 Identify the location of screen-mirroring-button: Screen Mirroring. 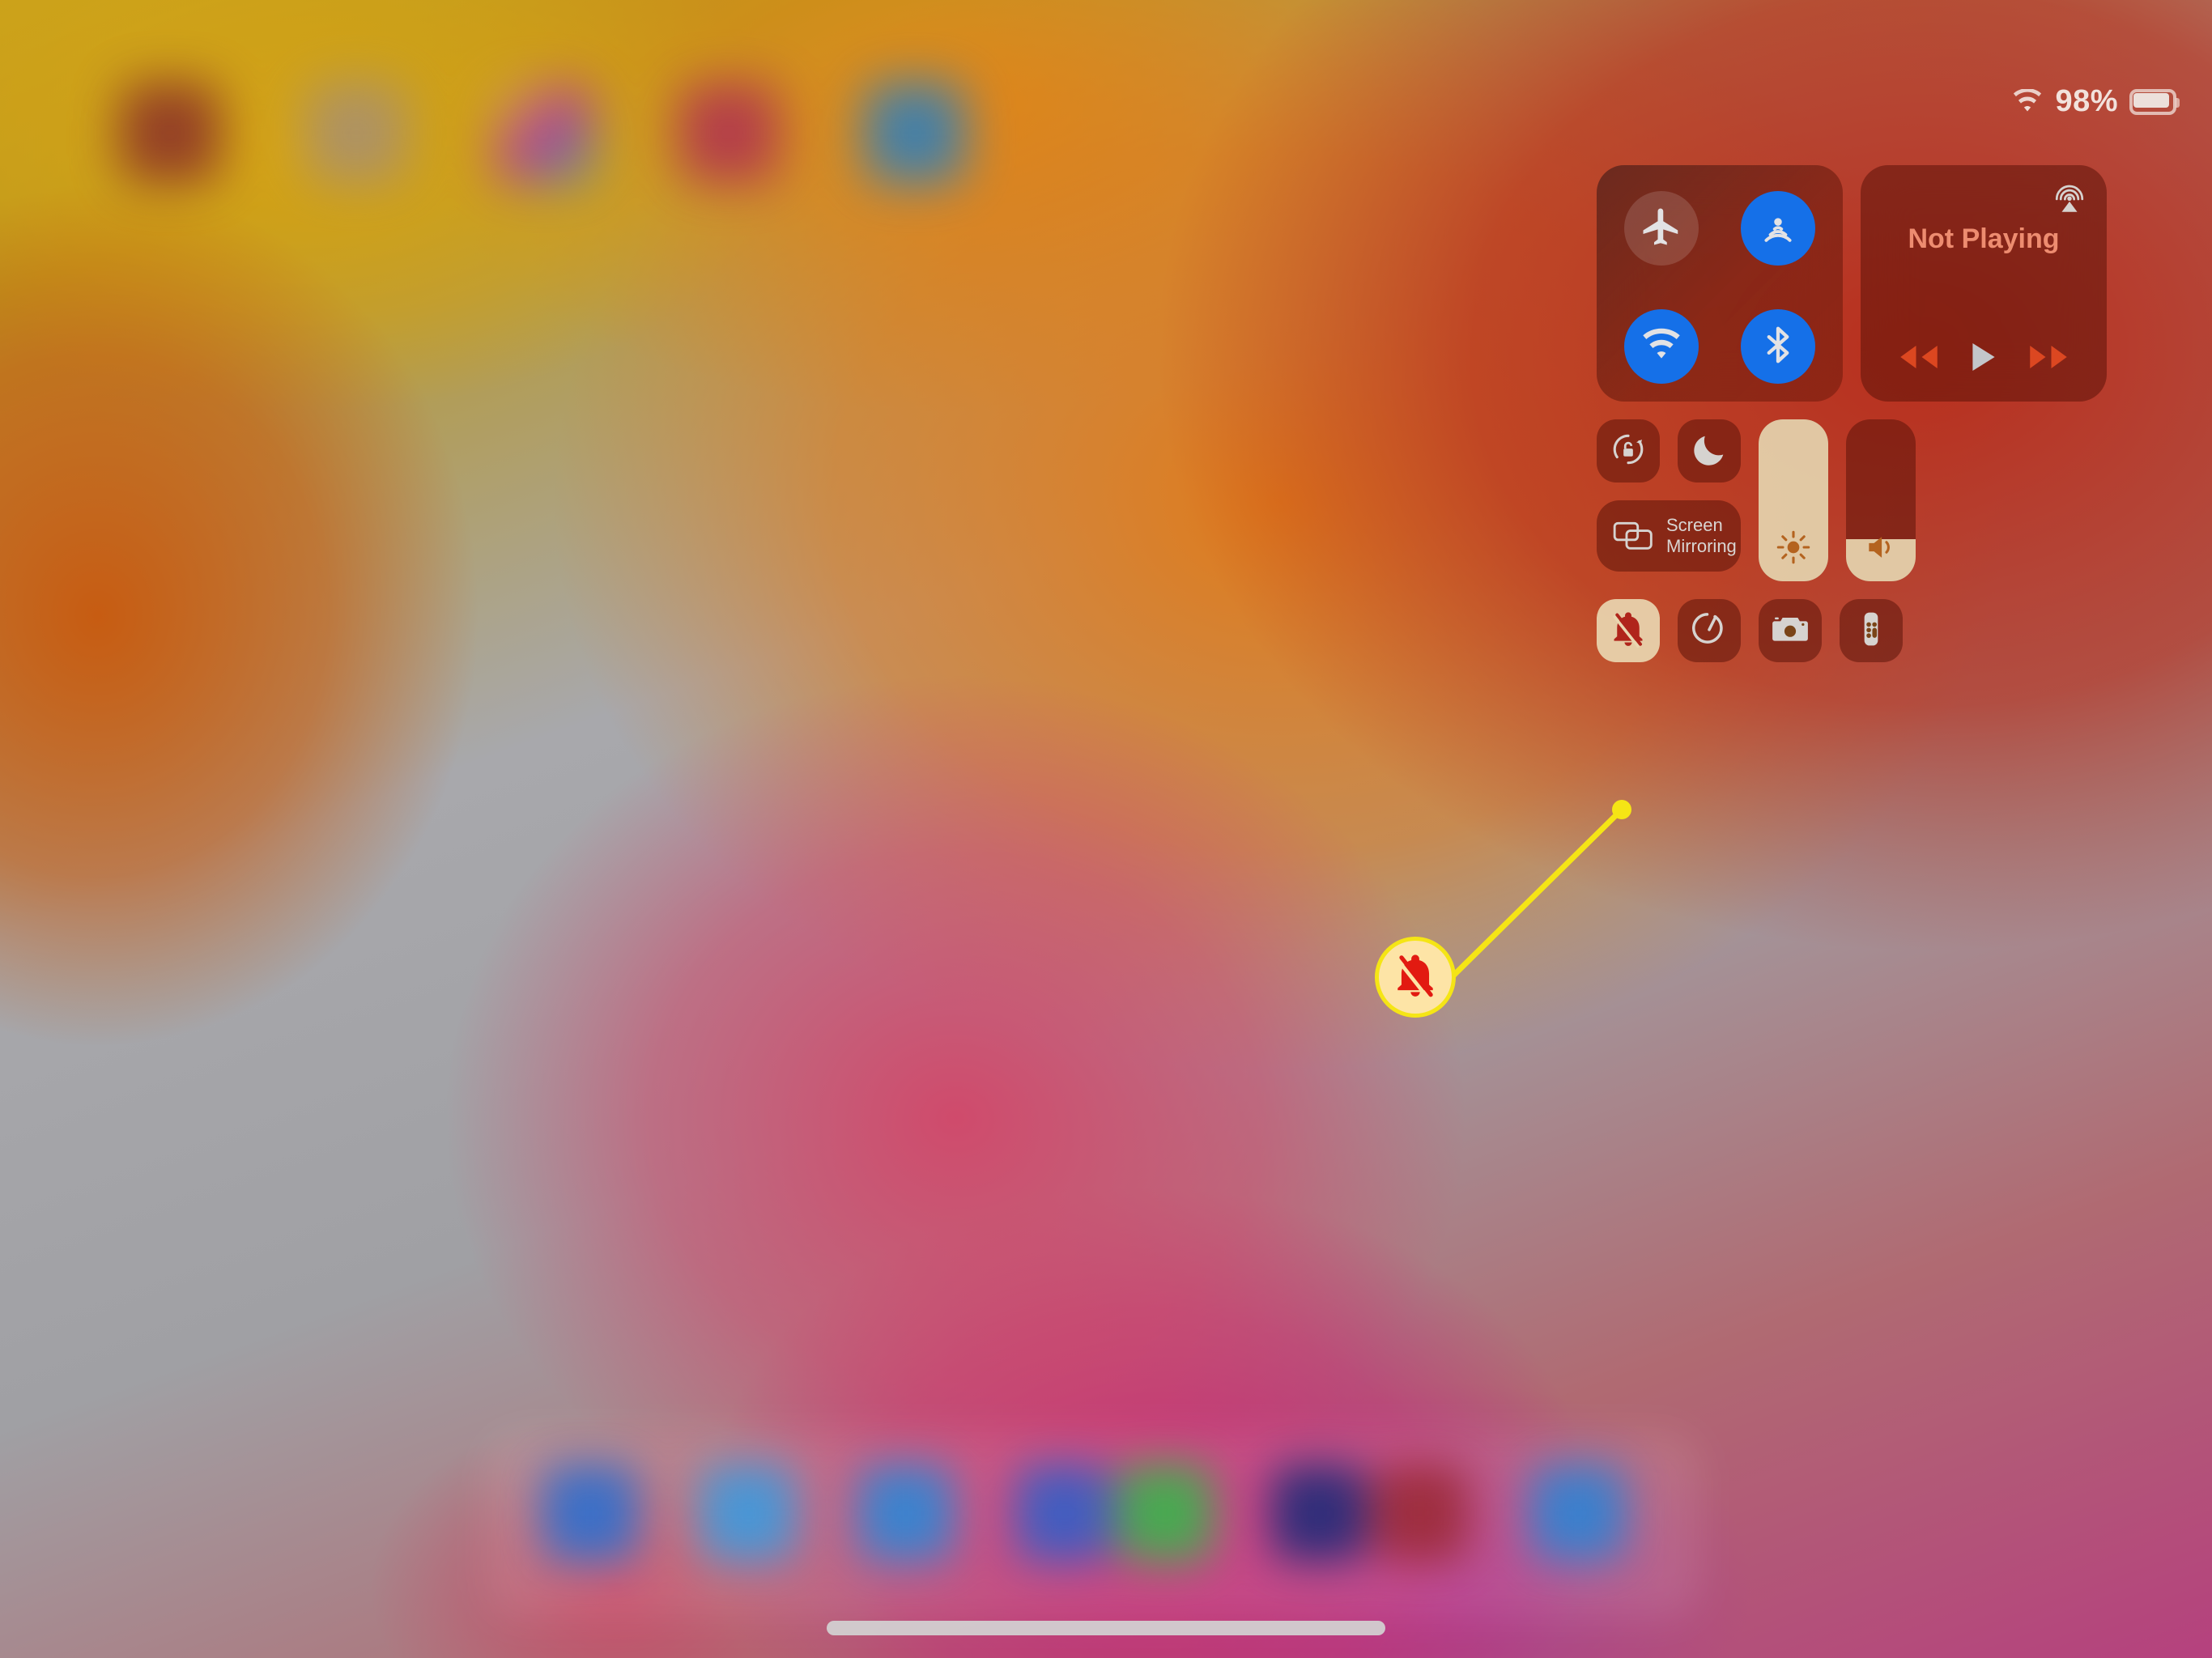
(1669, 536).